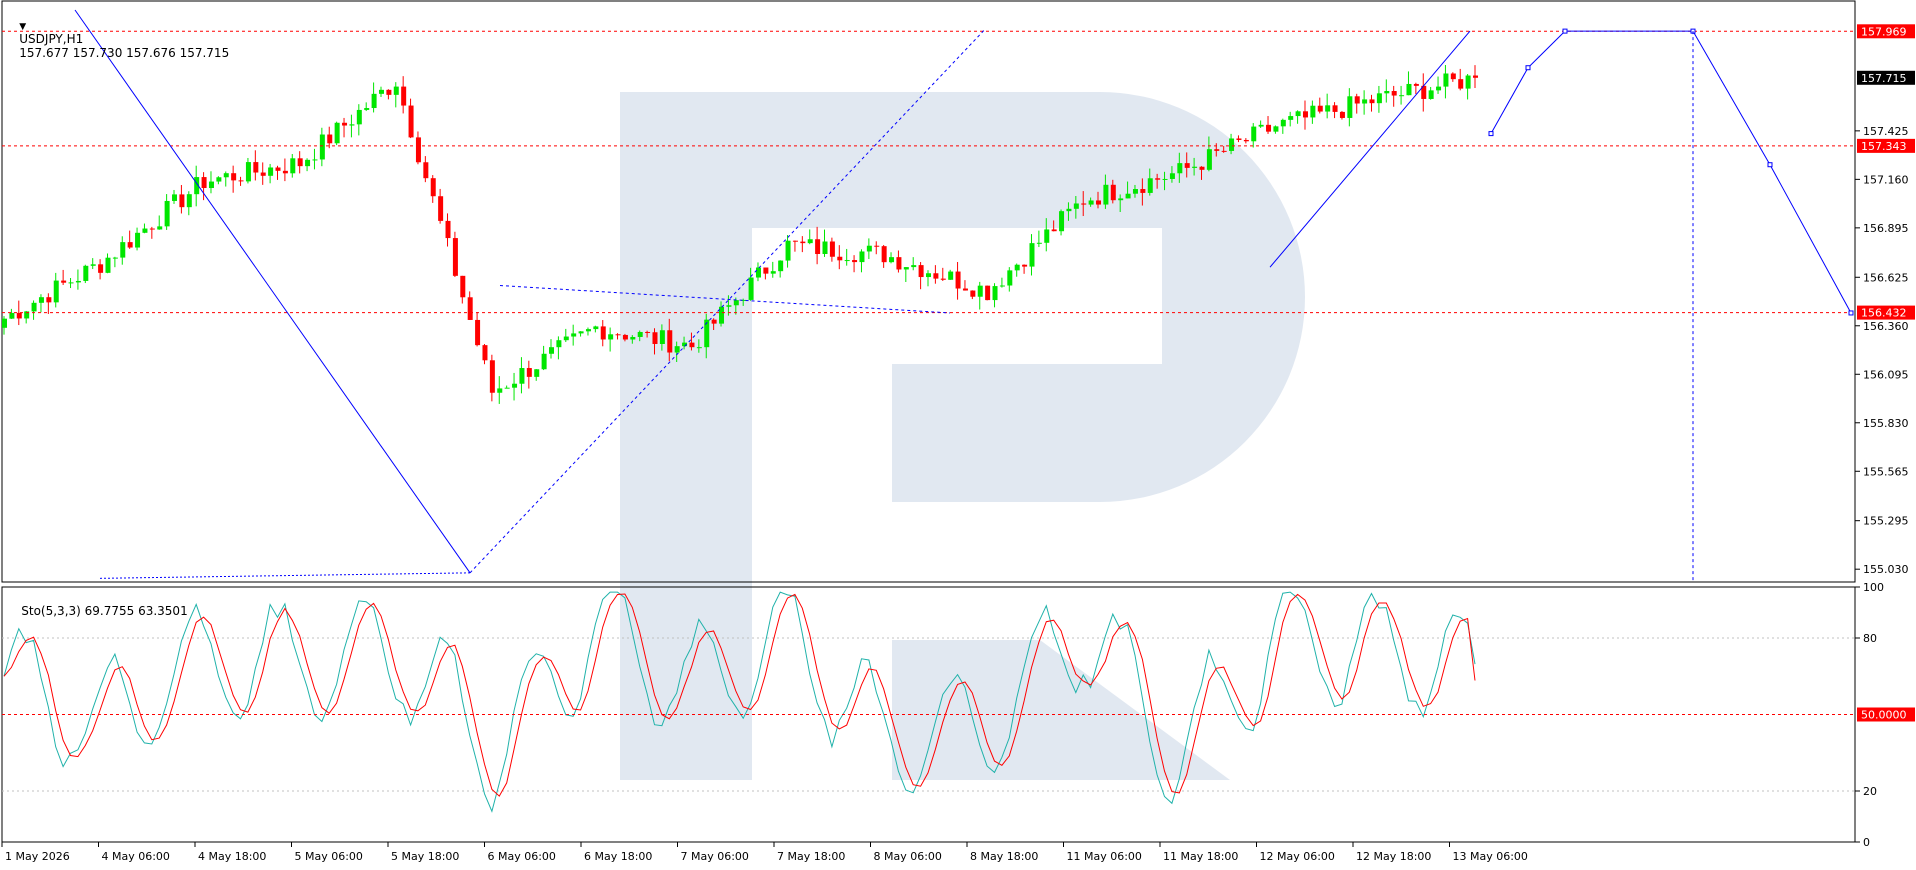  What do you see at coordinates (1886, 326) in the screenshot?
I see `price-tick-label: 156.360` at bounding box center [1886, 326].